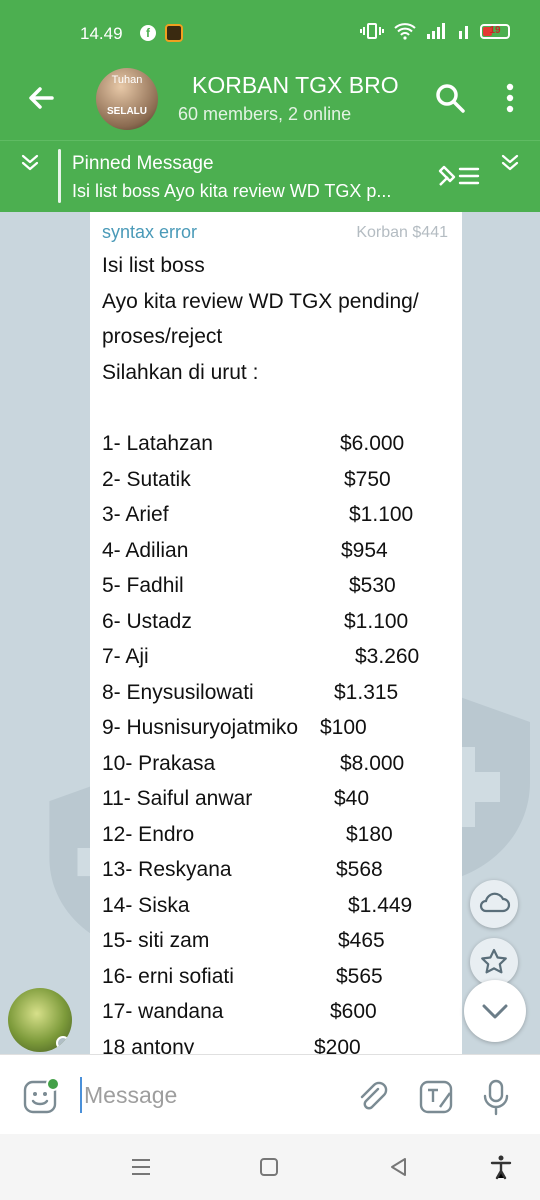 The height and width of the screenshot is (1200, 540). I want to click on message-composer: Message, so click(270, 1094).